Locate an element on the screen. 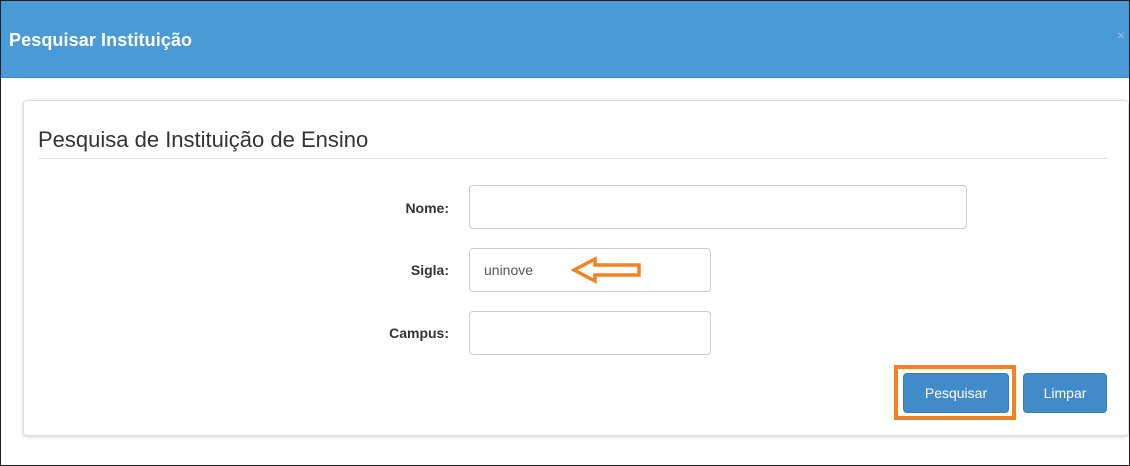 The height and width of the screenshot is (466, 1130). nome-label: Nome: is located at coordinates (427, 208).